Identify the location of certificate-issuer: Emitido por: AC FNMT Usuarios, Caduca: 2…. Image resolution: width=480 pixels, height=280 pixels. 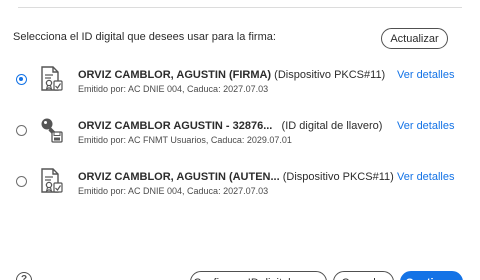
(185, 140).